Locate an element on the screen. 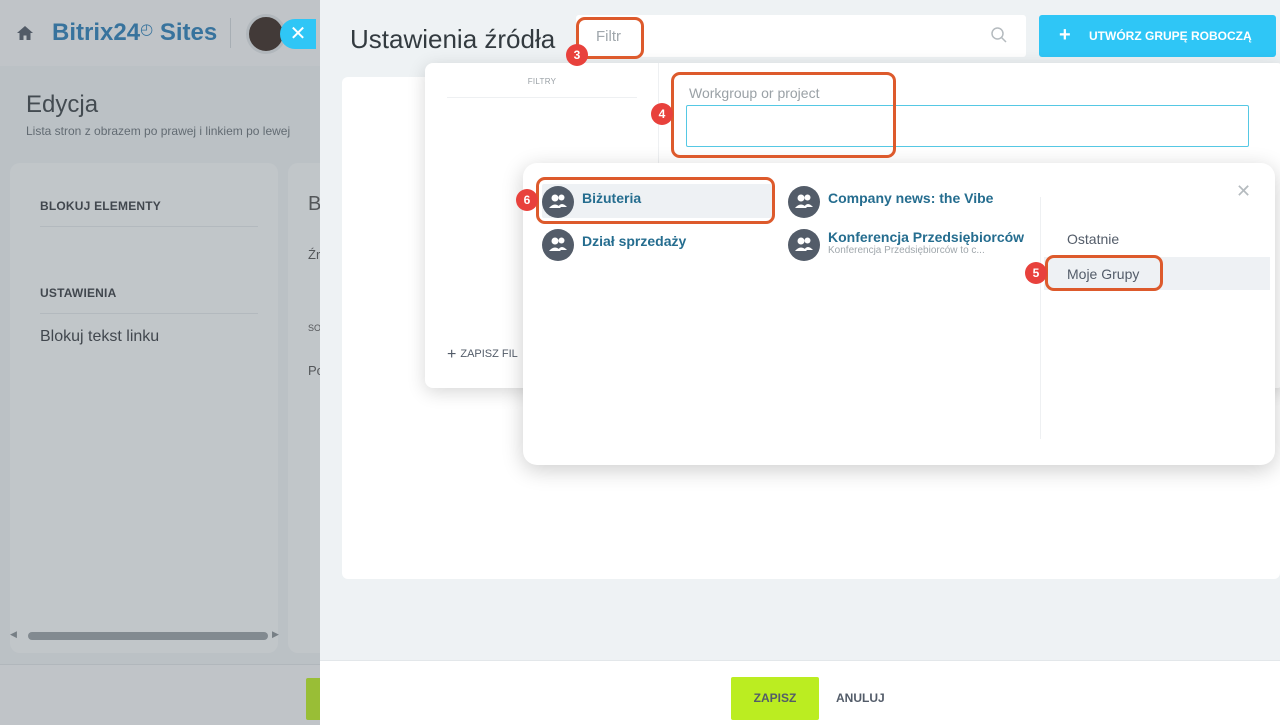 This screenshot has height=725, width=1280. step-badge: 4 is located at coordinates (662, 114).